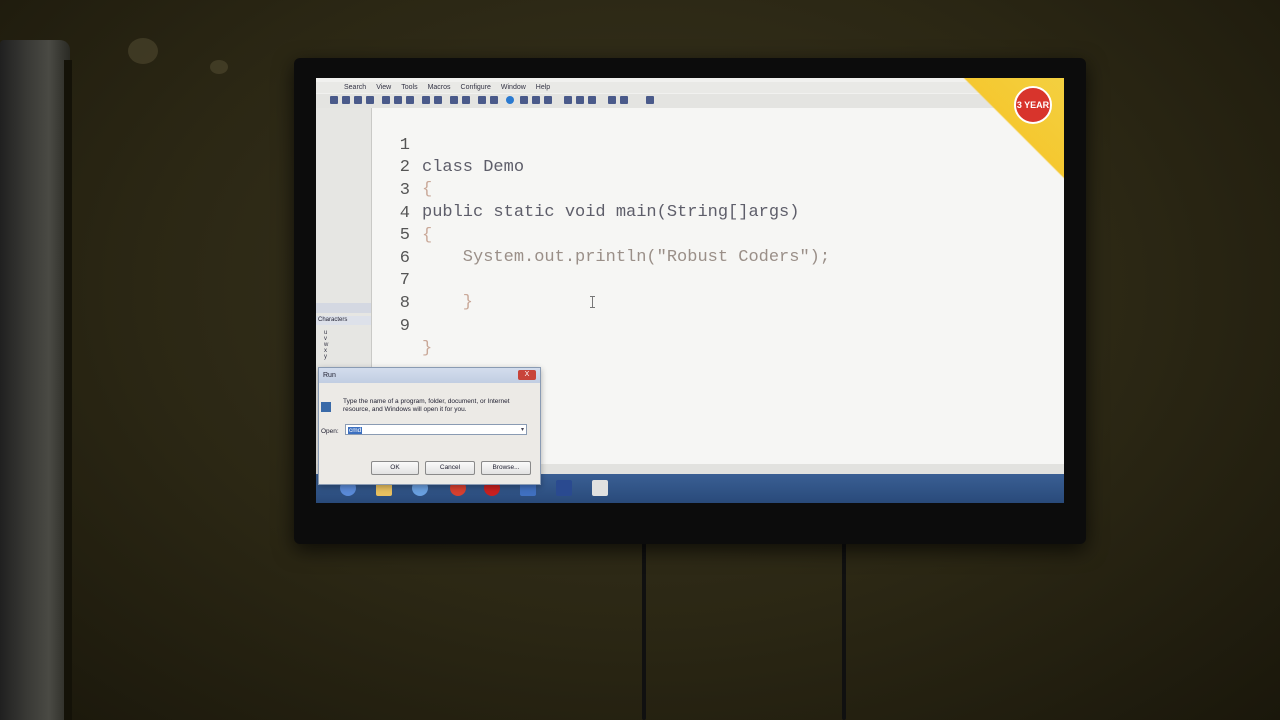 This screenshot has width=1280, height=720. What do you see at coordinates (326, 345) in the screenshot?
I see `characters-list: u v w x y` at bounding box center [326, 345].